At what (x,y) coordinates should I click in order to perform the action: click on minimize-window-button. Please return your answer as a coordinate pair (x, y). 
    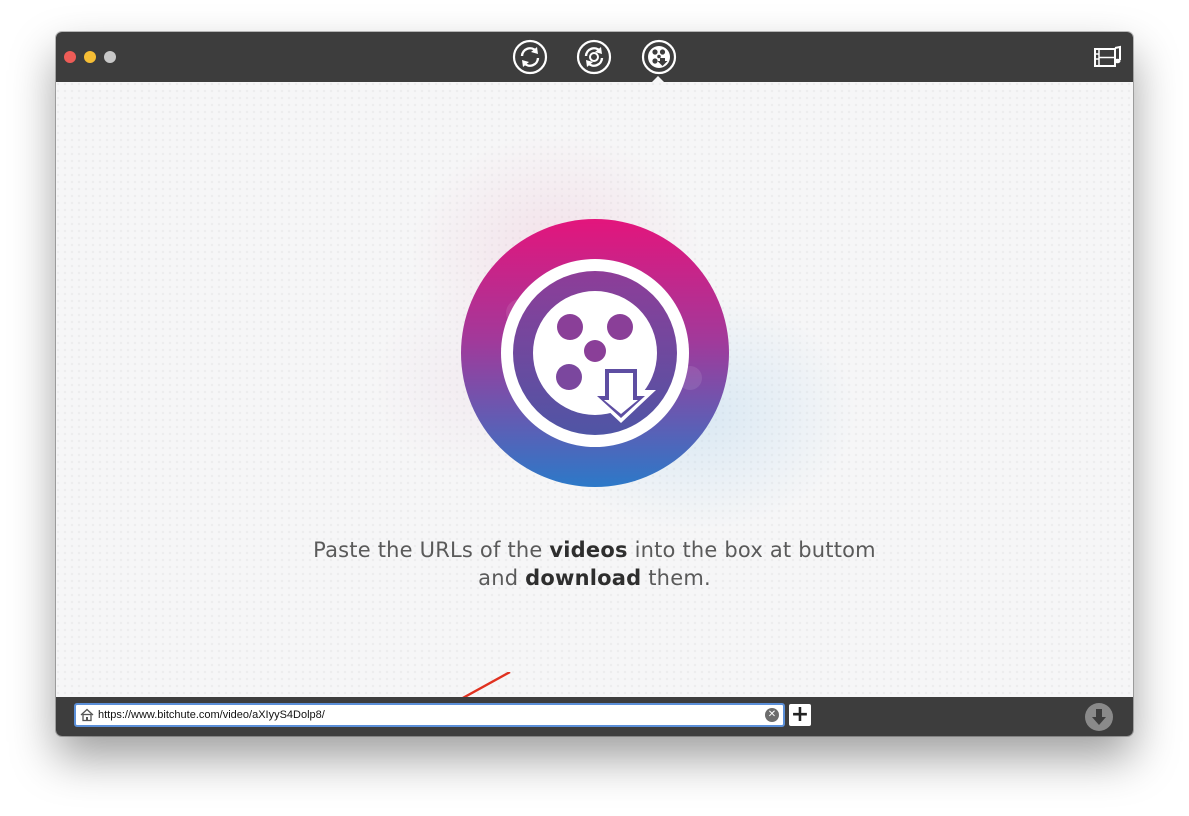
    Looking at the image, I should click on (90, 57).